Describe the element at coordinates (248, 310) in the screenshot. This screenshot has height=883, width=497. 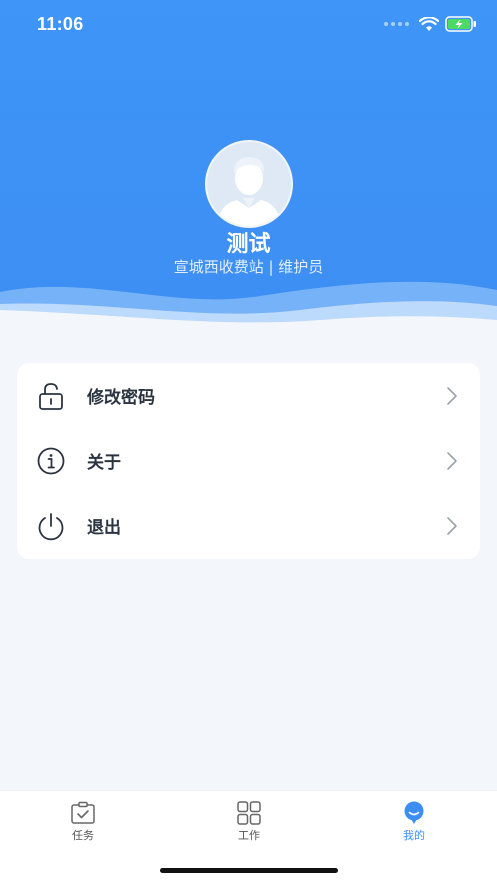
I see `wave-decoration` at that location.